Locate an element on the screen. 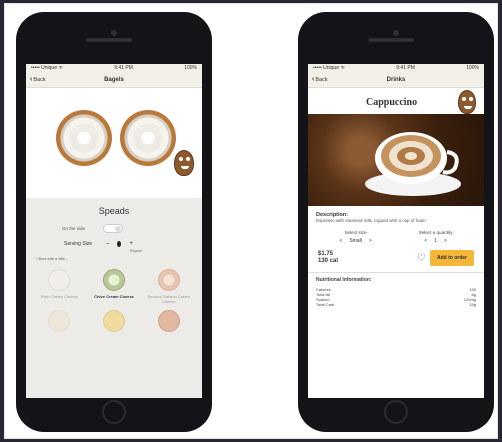 The width and height of the screenshot is (502, 442). on-the-side-row: On the side is located at coordinates (114, 228).